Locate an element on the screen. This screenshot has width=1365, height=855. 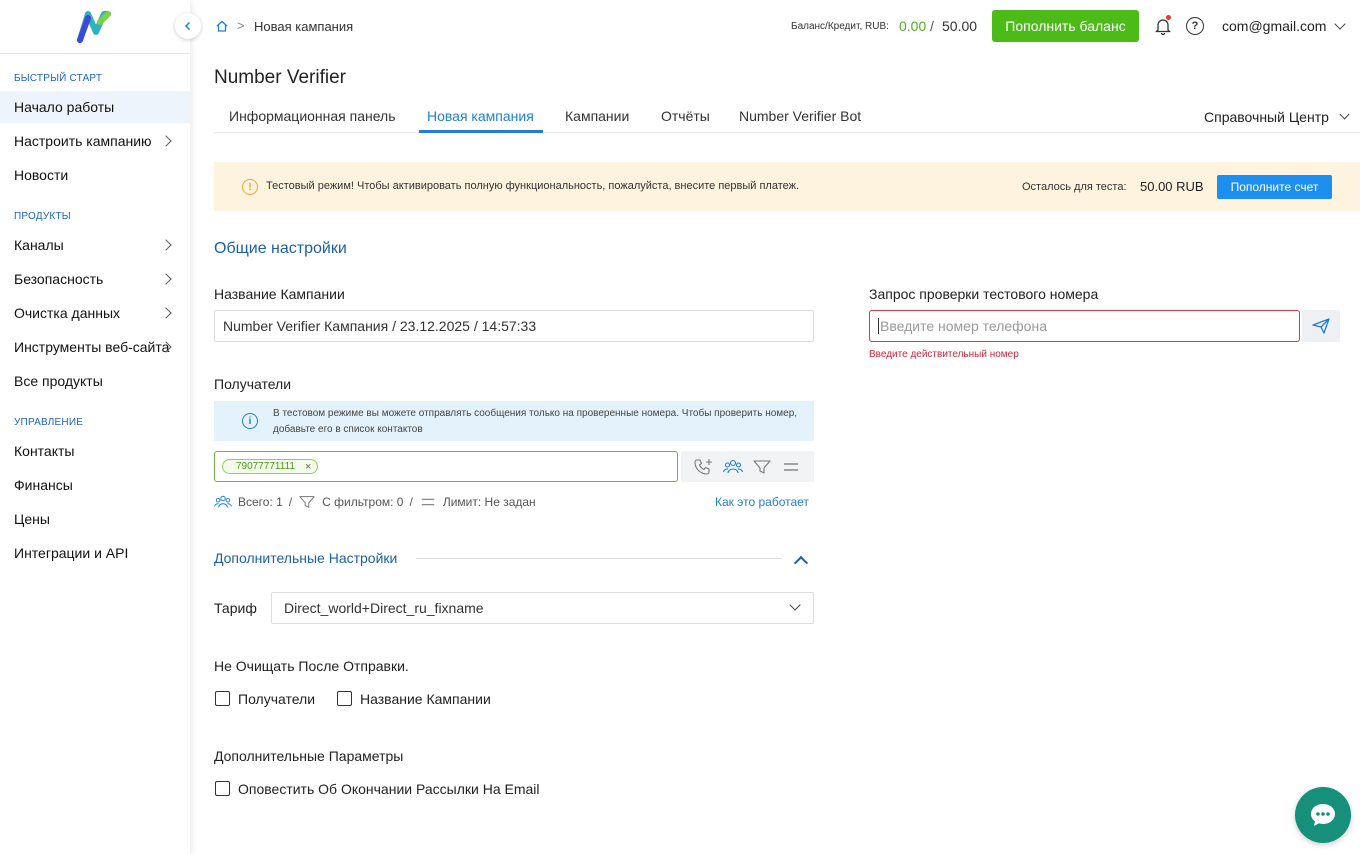
section-title-general: Общие настройки is located at coordinates (280, 248).